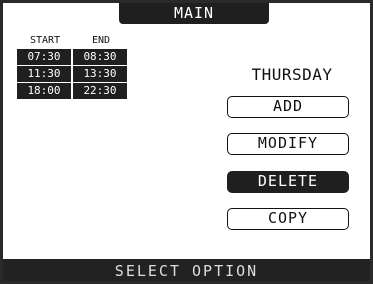 Image resolution: width=373 pixels, height=284 pixels. Describe the element at coordinates (45, 40) in the screenshot. I see `start-column-header: START` at that location.